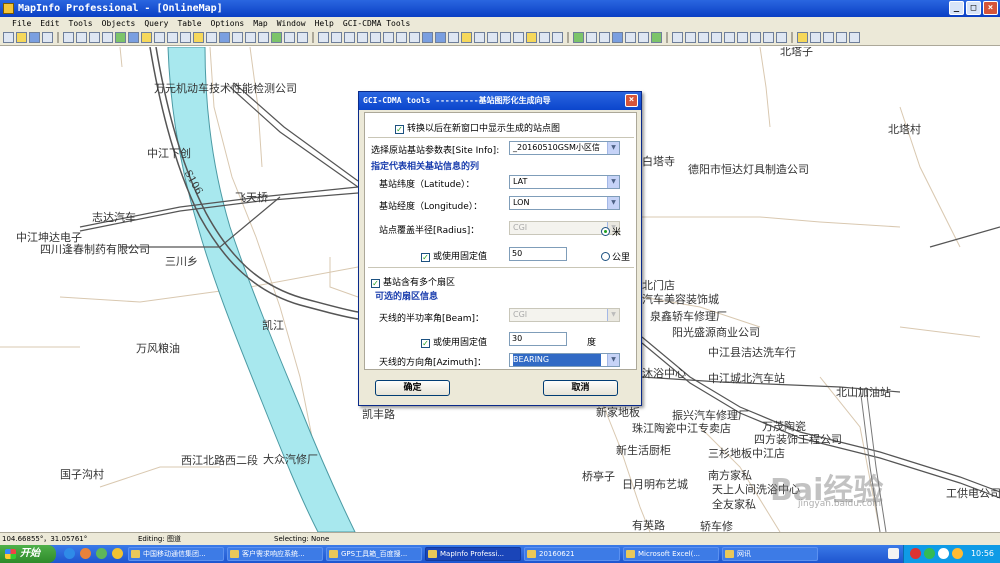 The image size is (1000, 563). What do you see at coordinates (957, 553) in the screenshot?
I see `tray-security-icon` at bounding box center [957, 553].